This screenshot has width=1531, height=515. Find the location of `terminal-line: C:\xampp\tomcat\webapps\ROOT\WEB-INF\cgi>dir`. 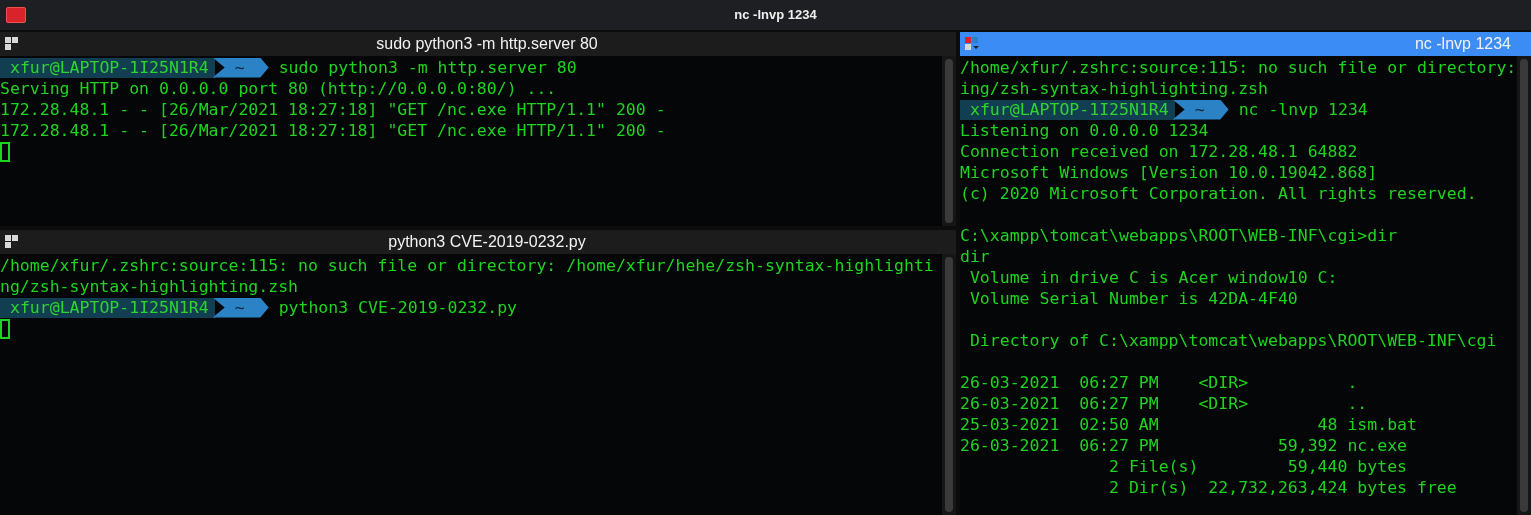

terminal-line: C:\xampp\tomcat\webapps\ROOT\WEB-INF\cgi>dir is located at coordinates (1179, 235).